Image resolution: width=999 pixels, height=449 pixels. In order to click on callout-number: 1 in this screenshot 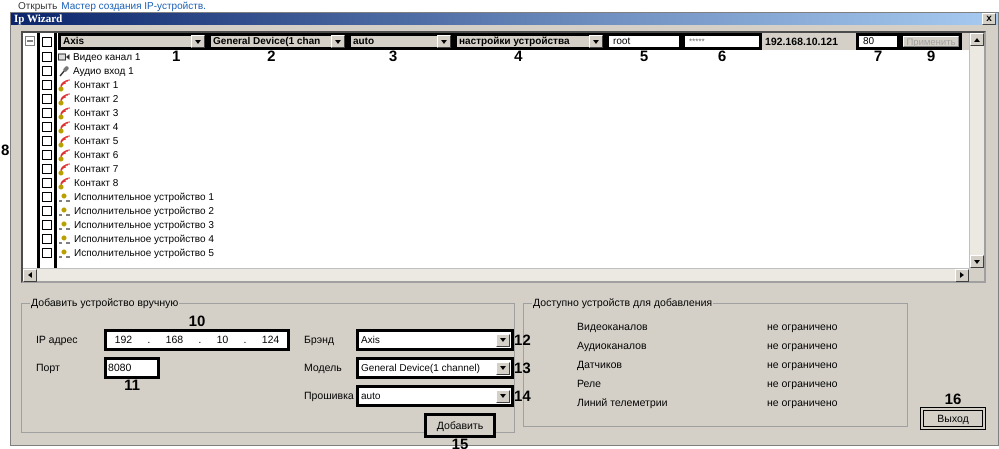, I will do `click(176, 56)`.